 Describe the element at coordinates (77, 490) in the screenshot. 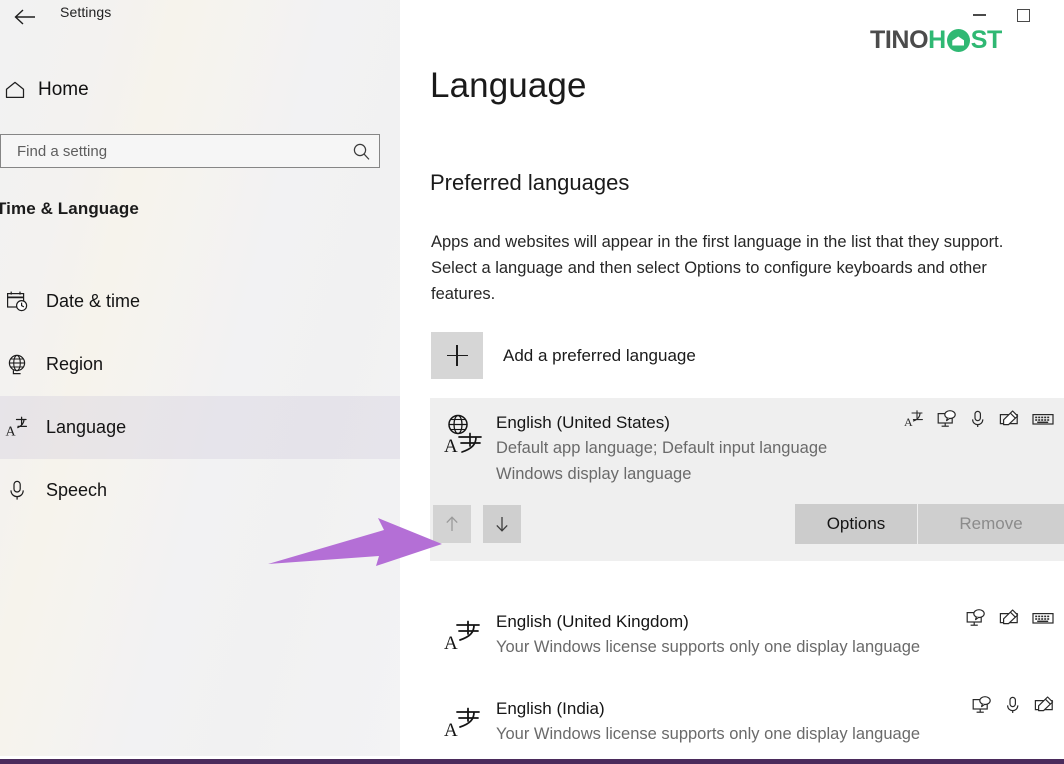

I see `sidebar-item-label-speech: Speech` at that location.